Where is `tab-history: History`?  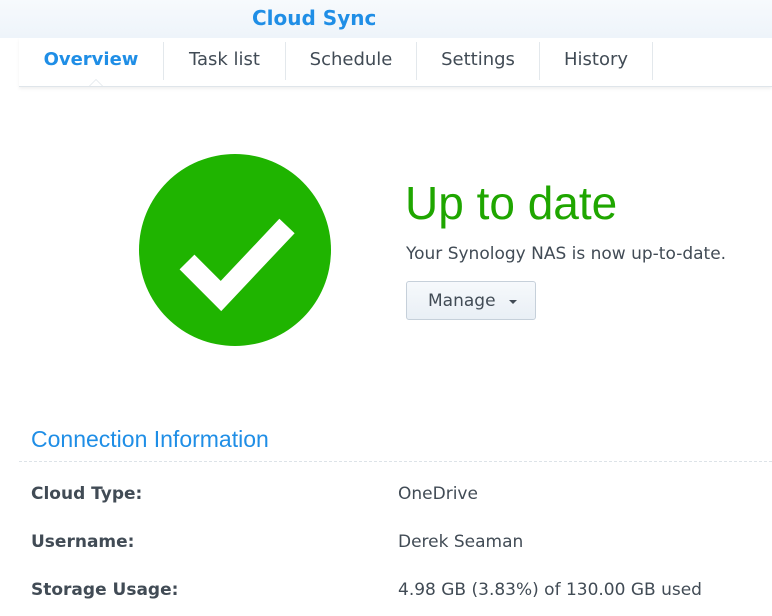 tab-history: History is located at coordinates (596, 62).